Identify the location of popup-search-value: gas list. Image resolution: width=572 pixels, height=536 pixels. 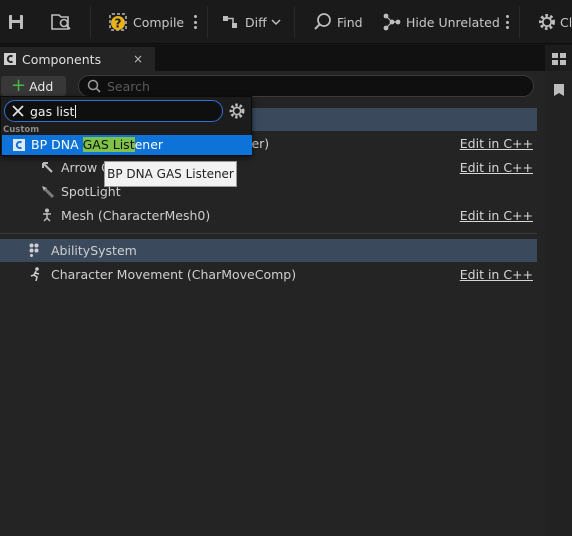
(53, 111).